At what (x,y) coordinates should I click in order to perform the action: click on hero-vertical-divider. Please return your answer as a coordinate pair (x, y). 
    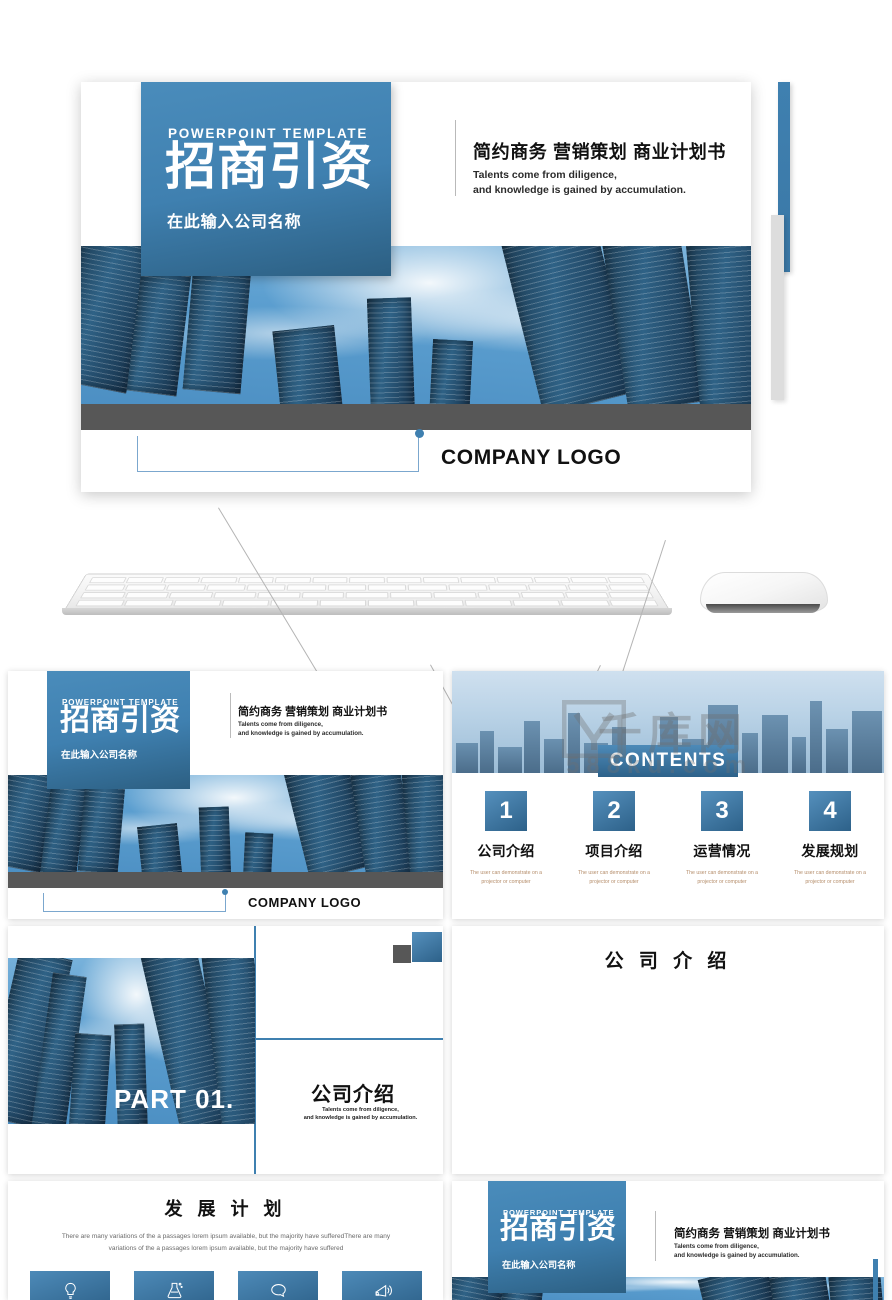
    Looking at the image, I should click on (455, 158).